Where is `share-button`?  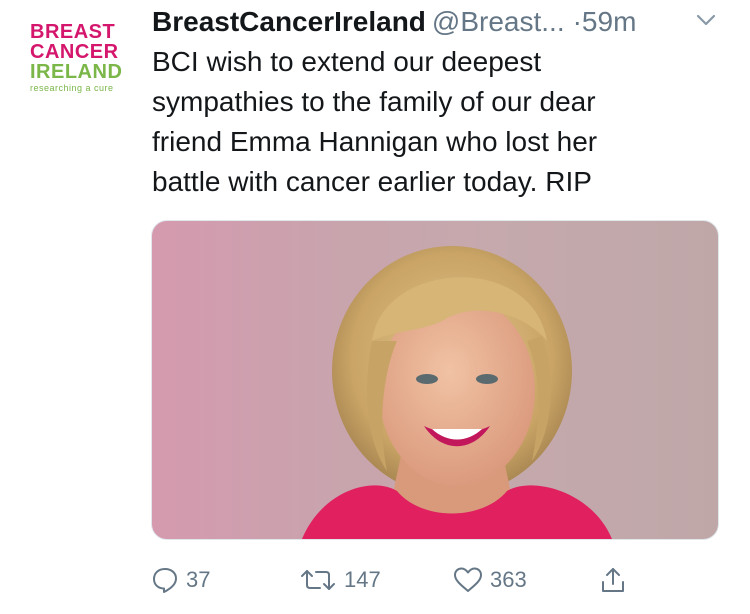 share-button is located at coordinates (613, 580).